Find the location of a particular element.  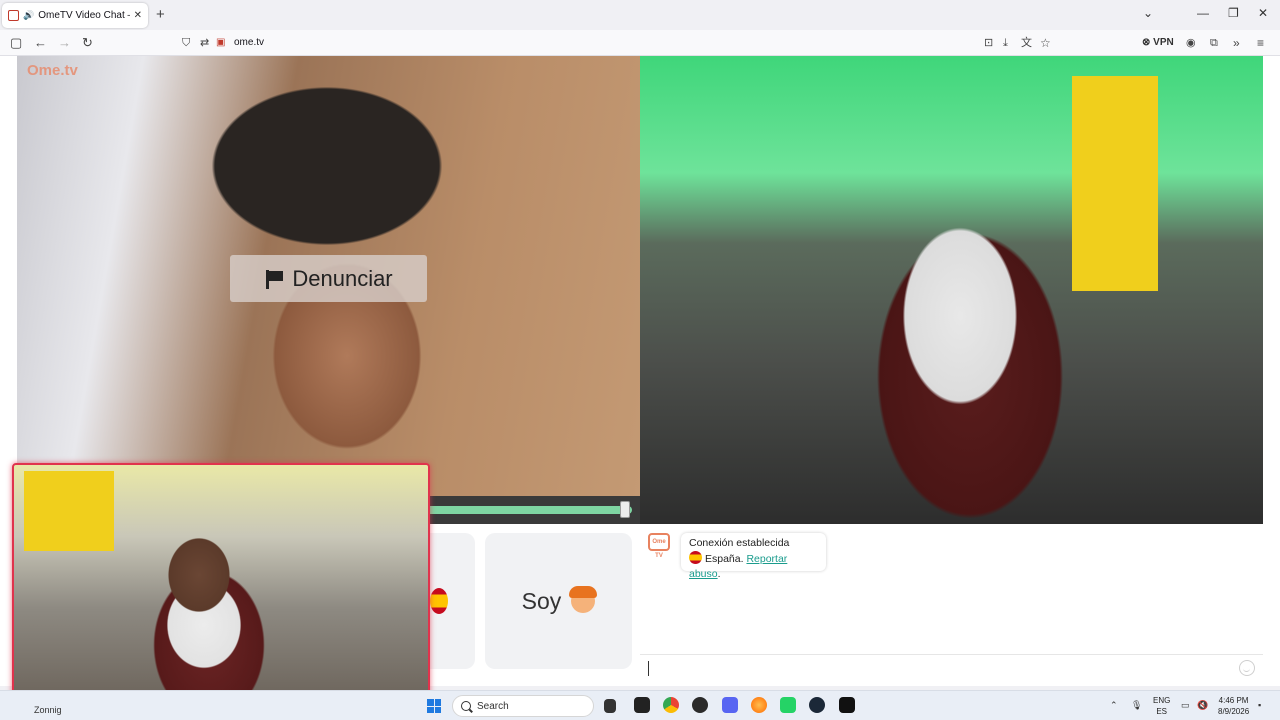

boy-emoji-icon is located at coordinates (583, 599).